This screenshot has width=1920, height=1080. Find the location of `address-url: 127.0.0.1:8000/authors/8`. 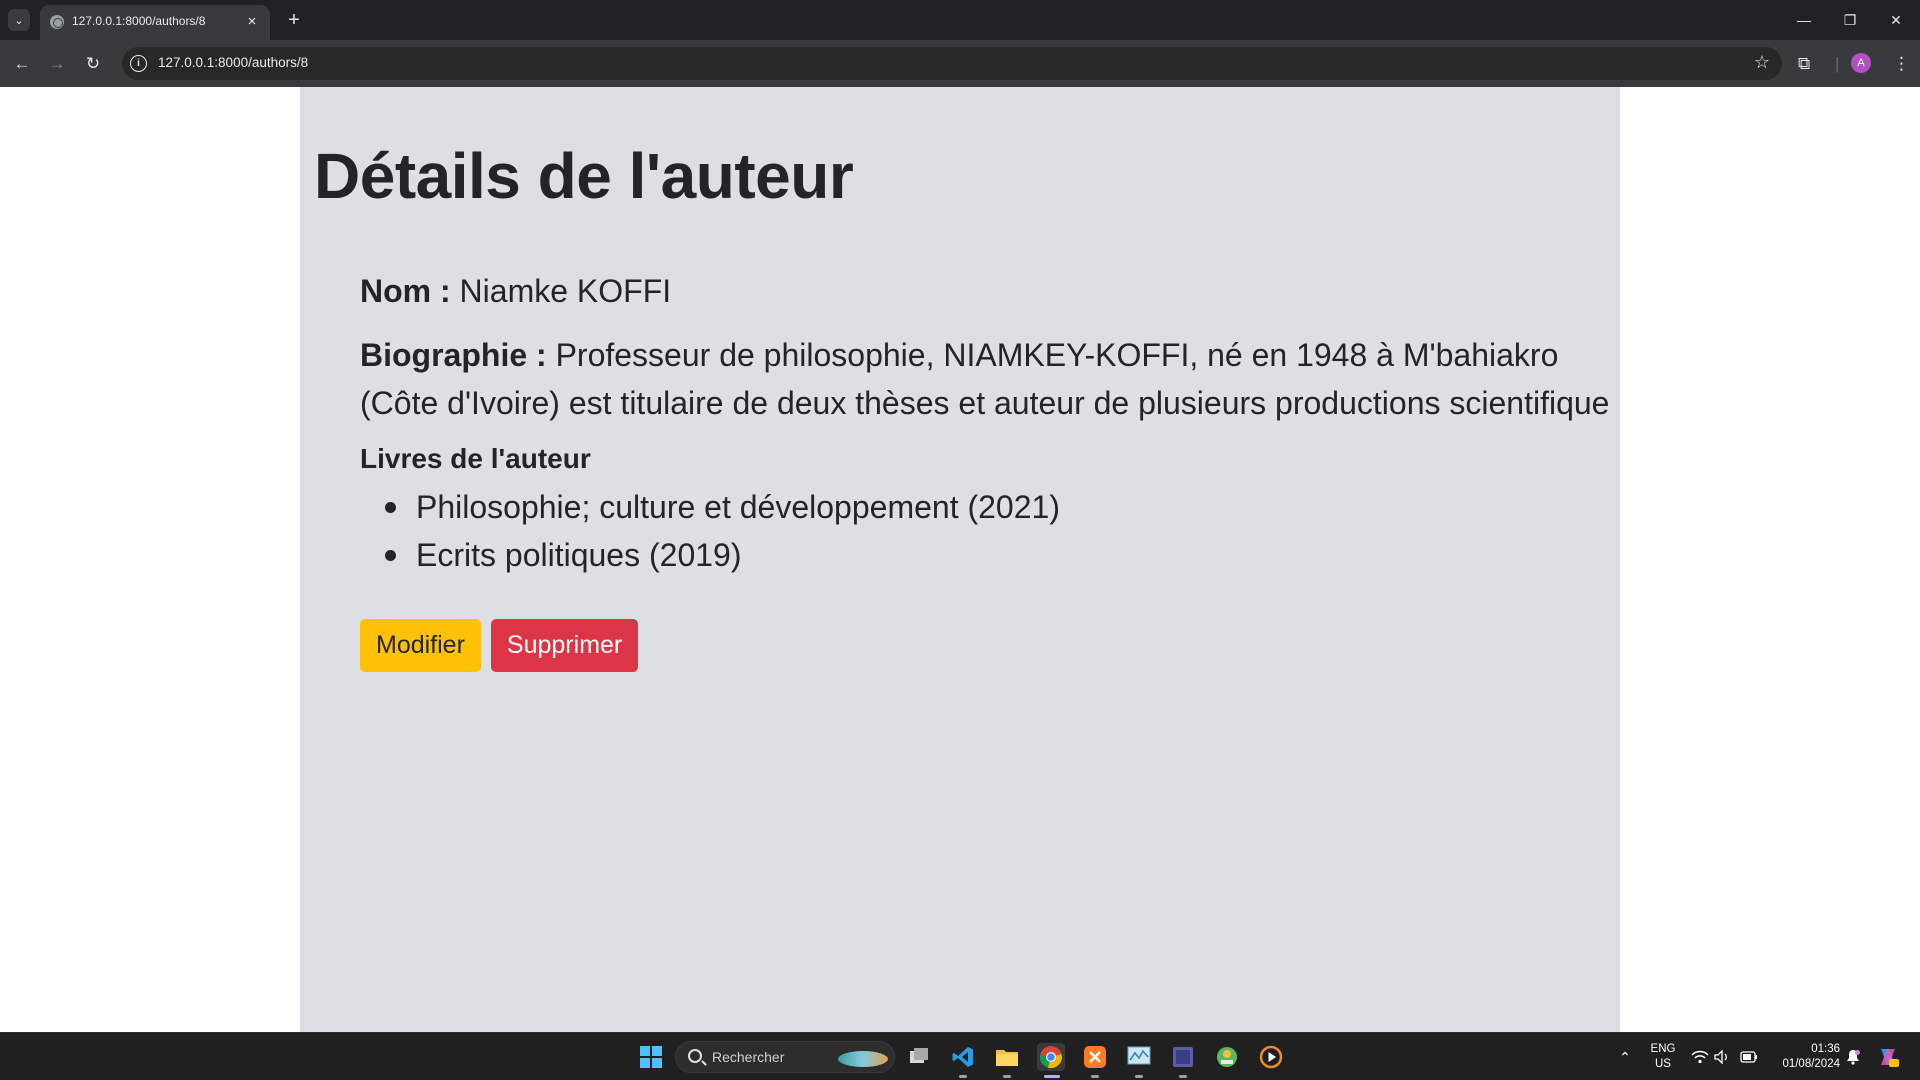

address-url: 127.0.0.1:8000/authors/8 is located at coordinates (233, 62).